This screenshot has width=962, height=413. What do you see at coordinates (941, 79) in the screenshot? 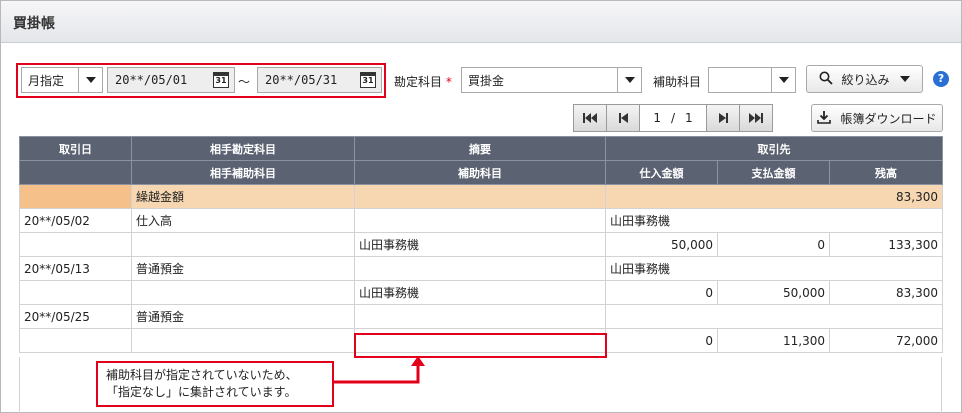
I see `help-icon: ?` at bounding box center [941, 79].